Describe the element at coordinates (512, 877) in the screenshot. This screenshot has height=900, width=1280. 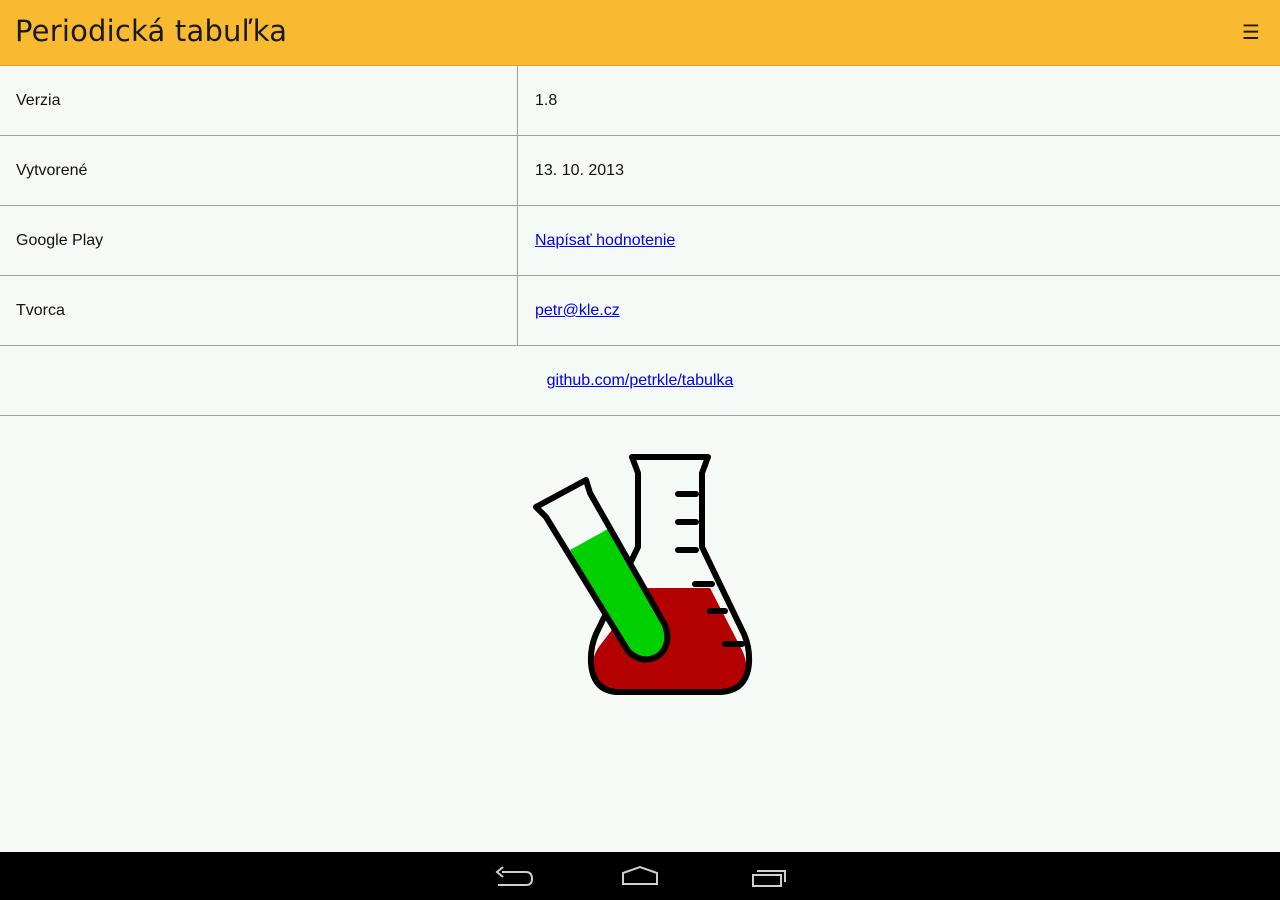
I see `back-icon` at that location.